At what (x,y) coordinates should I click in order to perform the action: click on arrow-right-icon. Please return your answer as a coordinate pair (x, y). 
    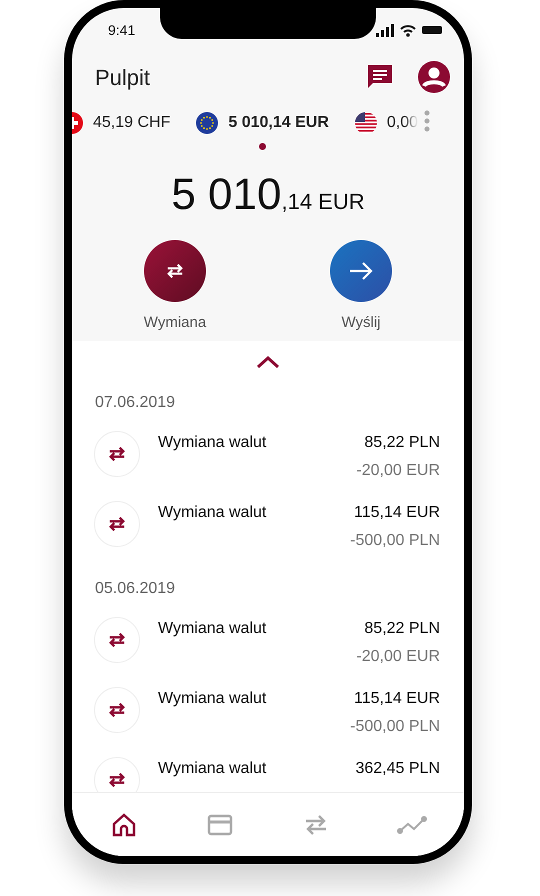
    Looking at the image, I should click on (361, 271).